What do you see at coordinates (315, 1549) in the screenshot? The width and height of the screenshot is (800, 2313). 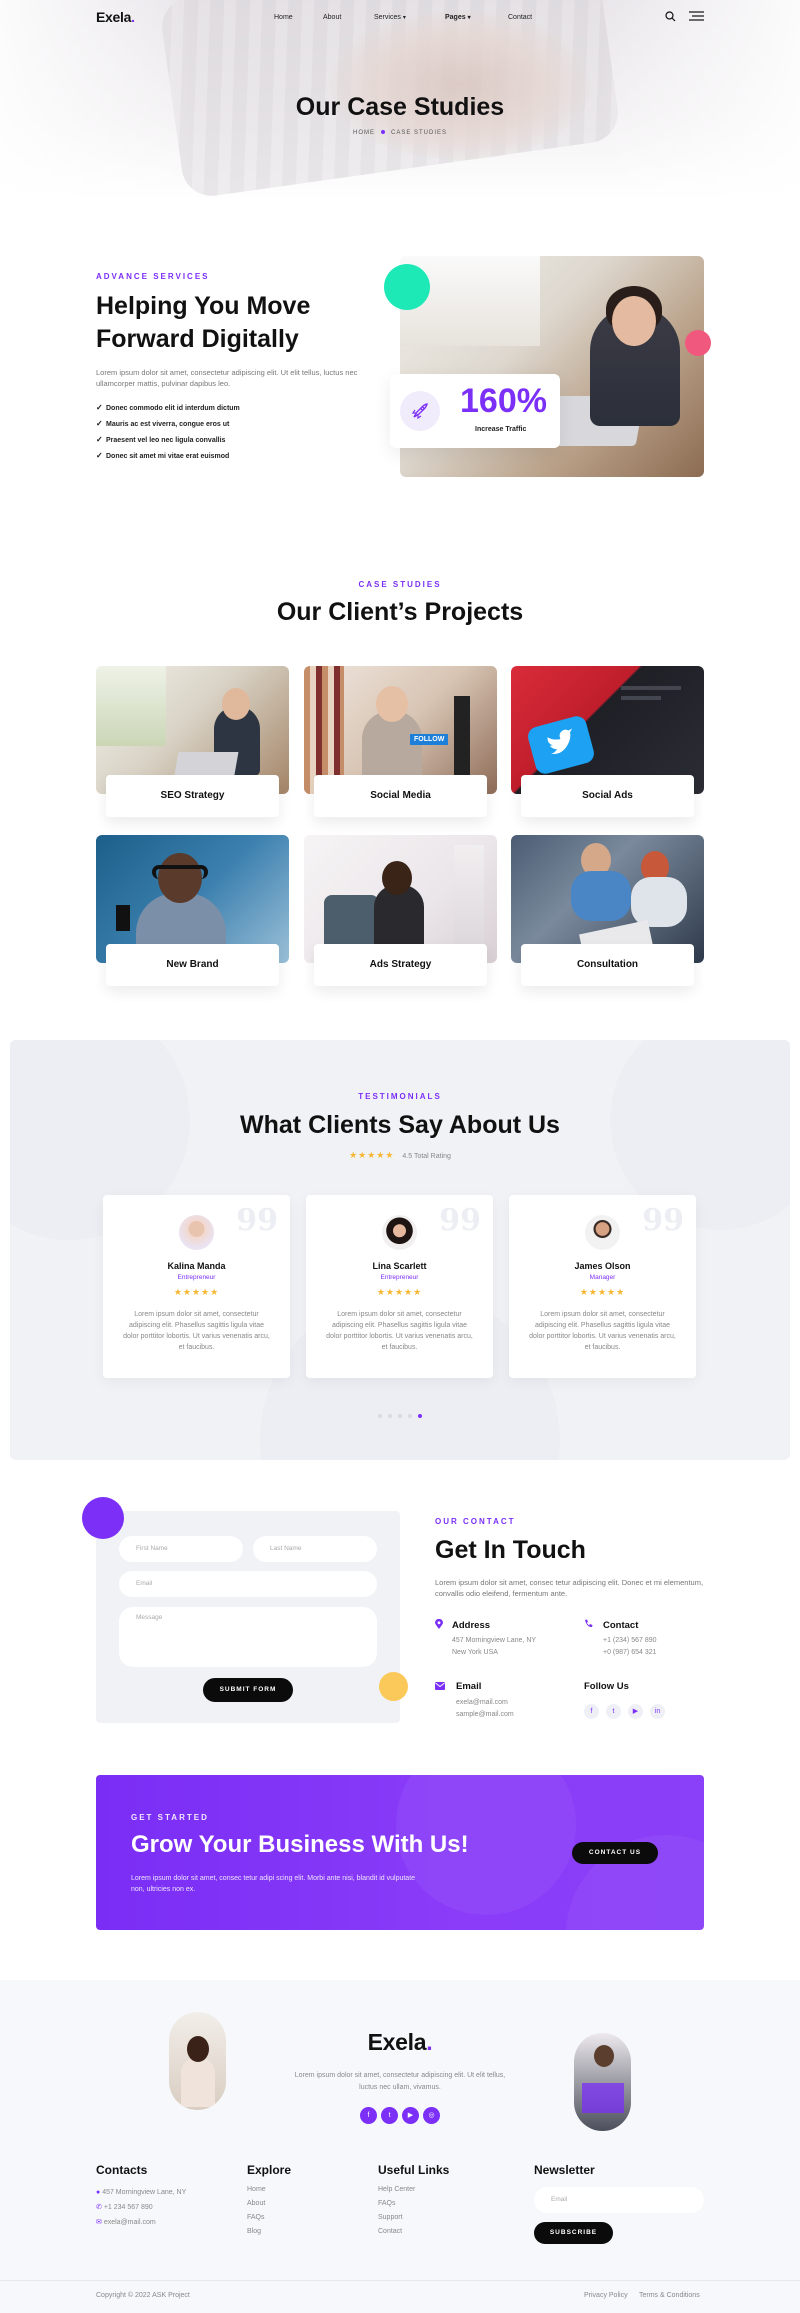 I see `last-name-field: Last Name` at bounding box center [315, 1549].